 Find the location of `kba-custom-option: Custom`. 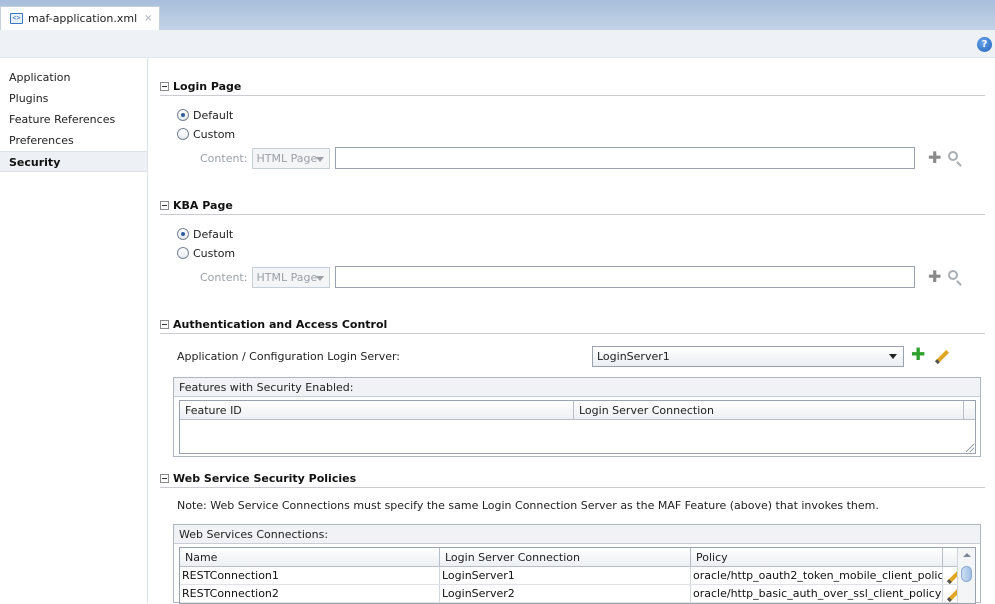

kba-custom-option: Custom is located at coordinates (206, 253).